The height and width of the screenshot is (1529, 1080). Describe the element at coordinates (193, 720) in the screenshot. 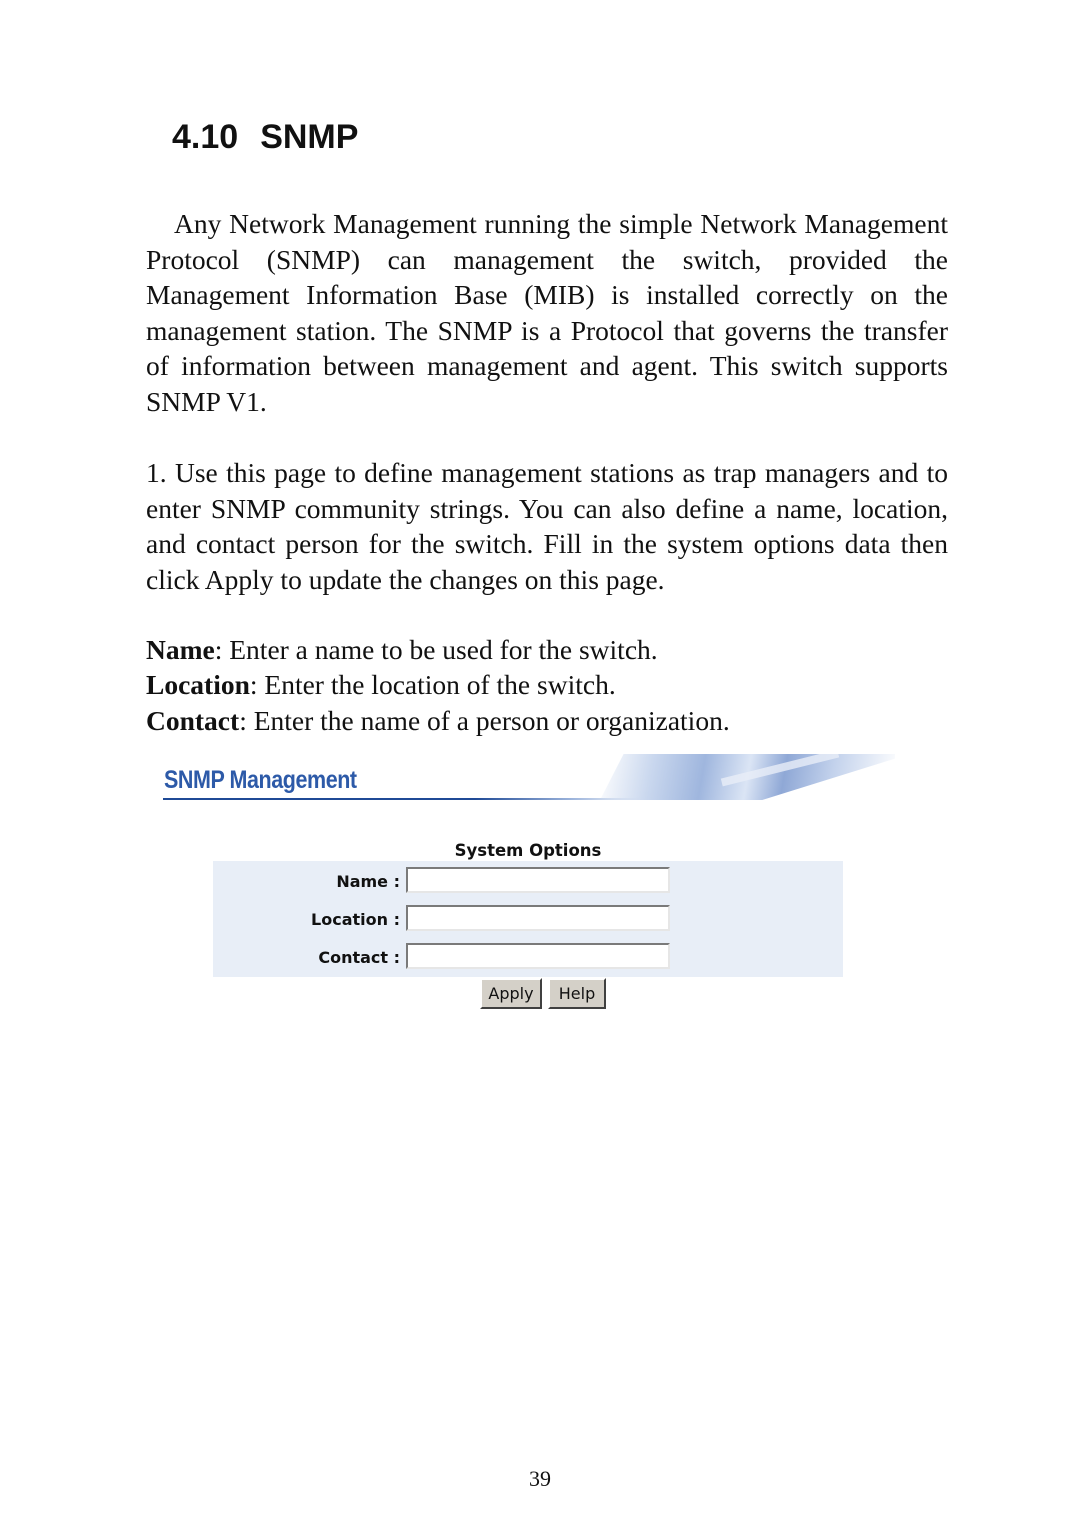

I see `definition-term: Contact` at that location.